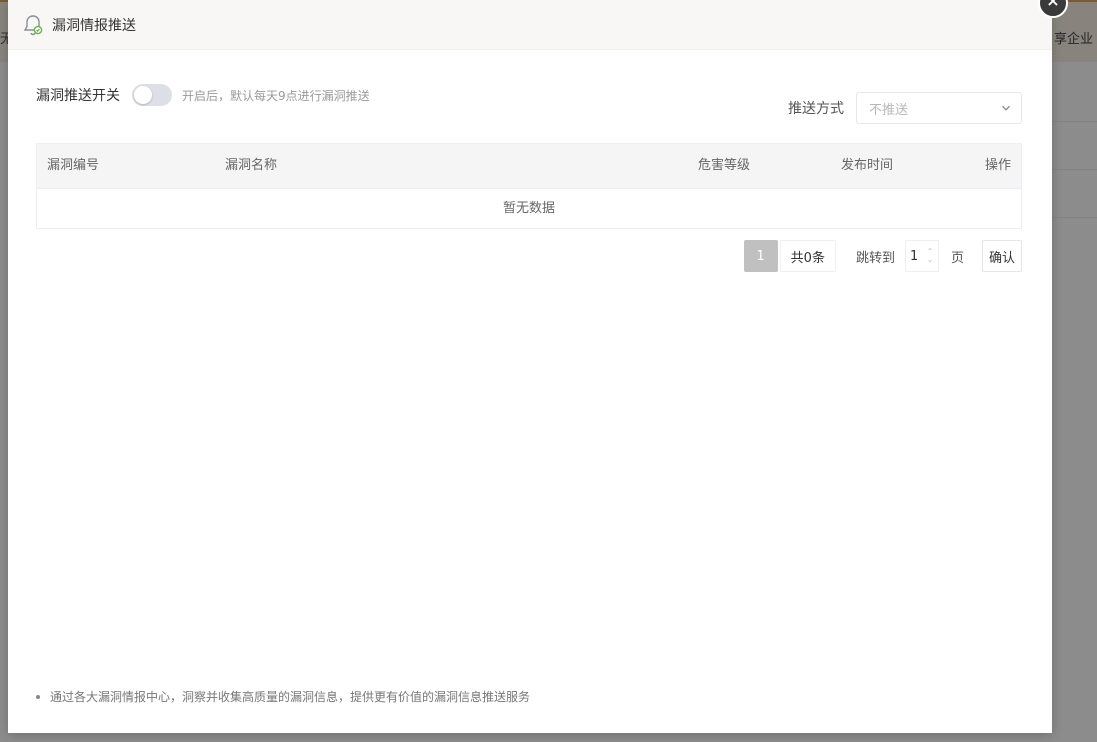 The width and height of the screenshot is (1097, 742). What do you see at coordinates (816, 109) in the screenshot?
I see `push-method-label: 推送方式` at bounding box center [816, 109].